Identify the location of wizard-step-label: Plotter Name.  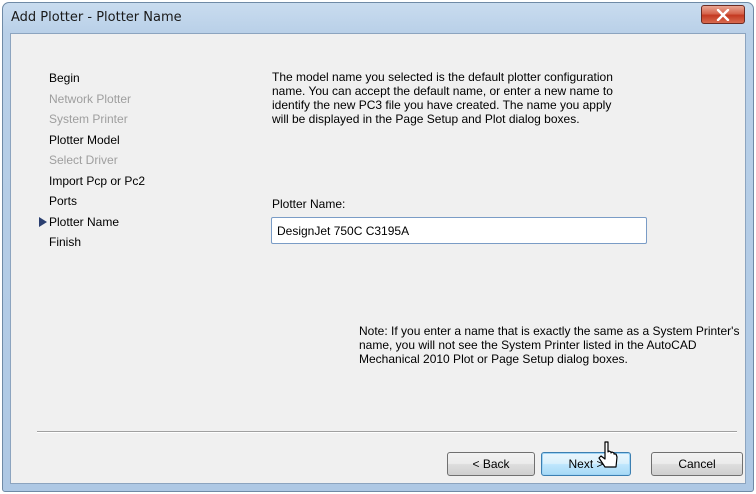
(84, 221).